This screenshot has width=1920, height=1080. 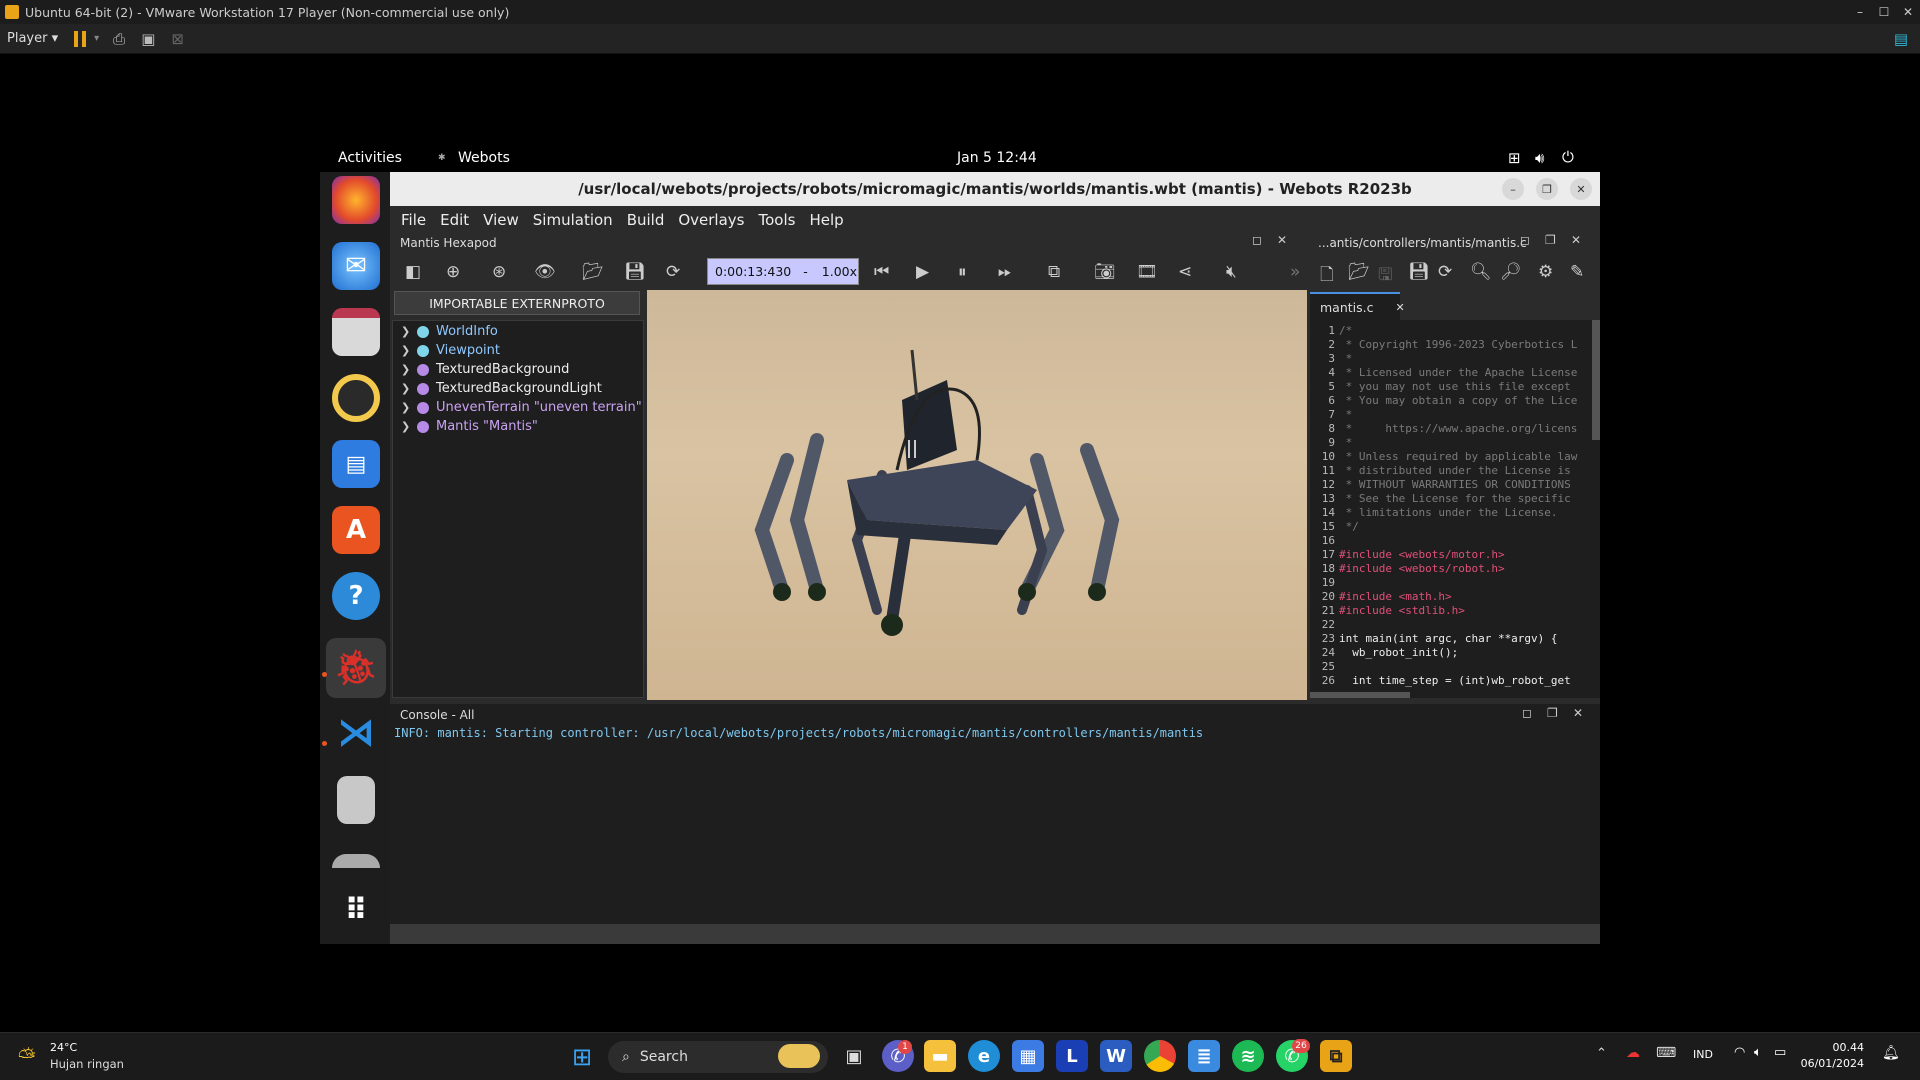 What do you see at coordinates (356, 596) in the screenshot?
I see `help-icon: ?` at bounding box center [356, 596].